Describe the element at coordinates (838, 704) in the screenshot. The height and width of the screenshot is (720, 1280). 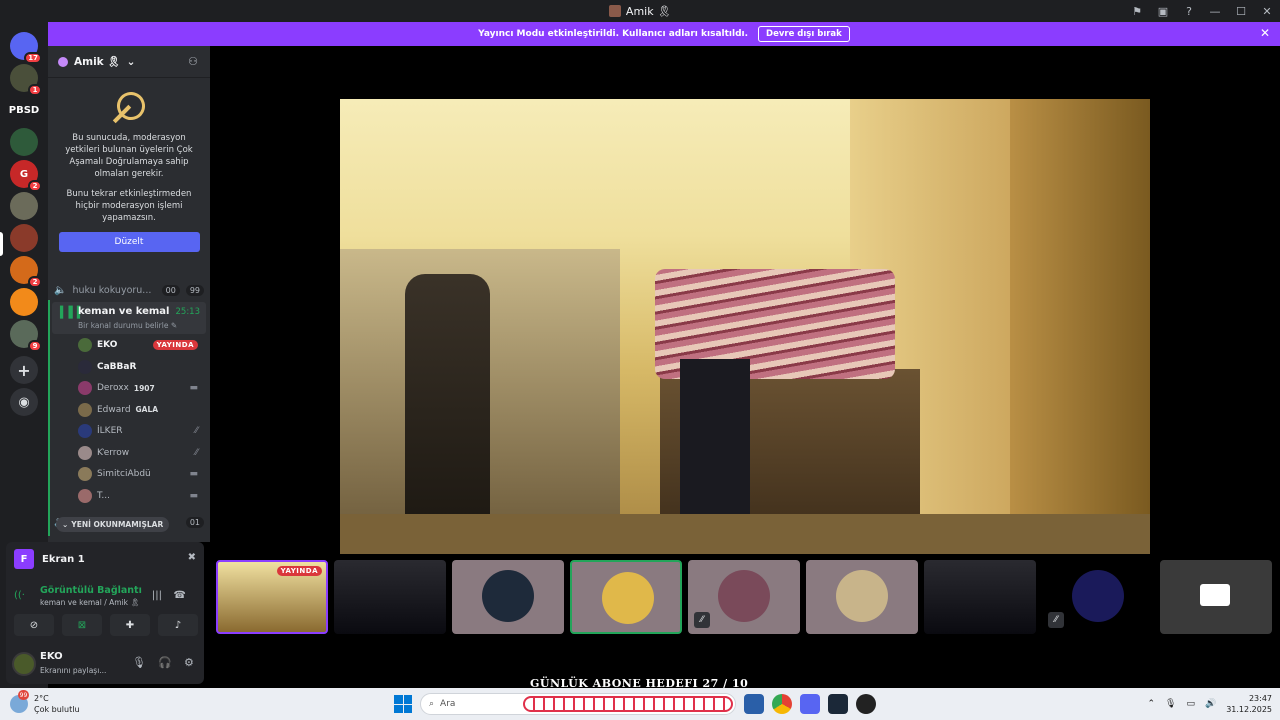
I see `steam-icon` at that location.